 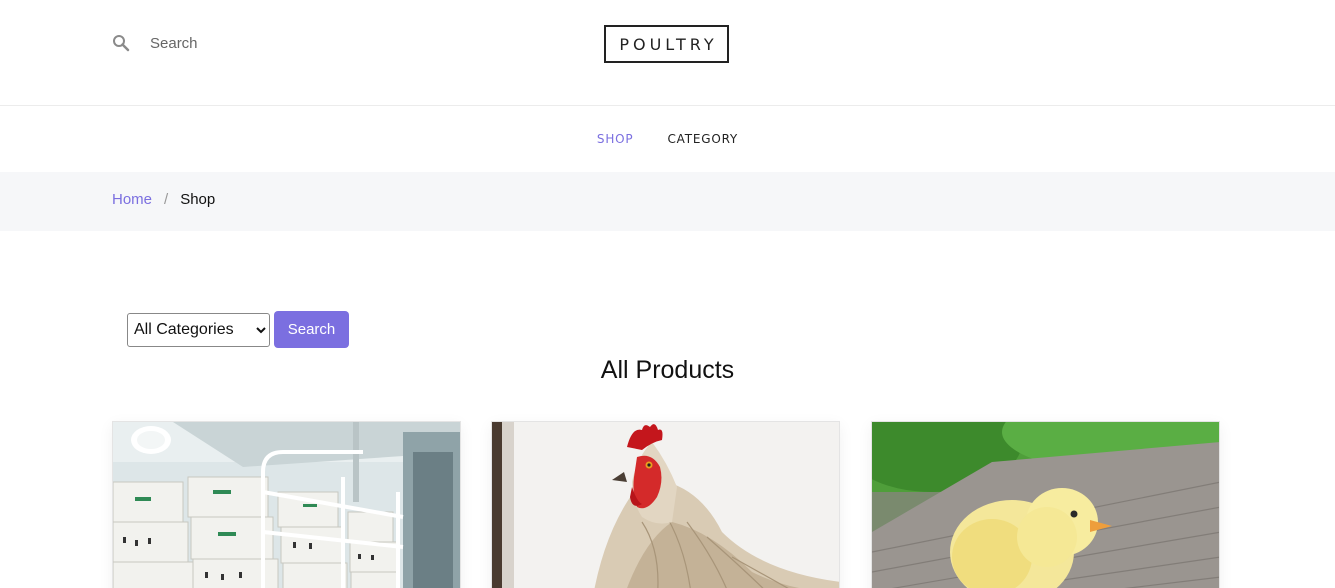 What do you see at coordinates (198, 199) in the screenshot?
I see `breadcrumb-current: Shop` at bounding box center [198, 199].